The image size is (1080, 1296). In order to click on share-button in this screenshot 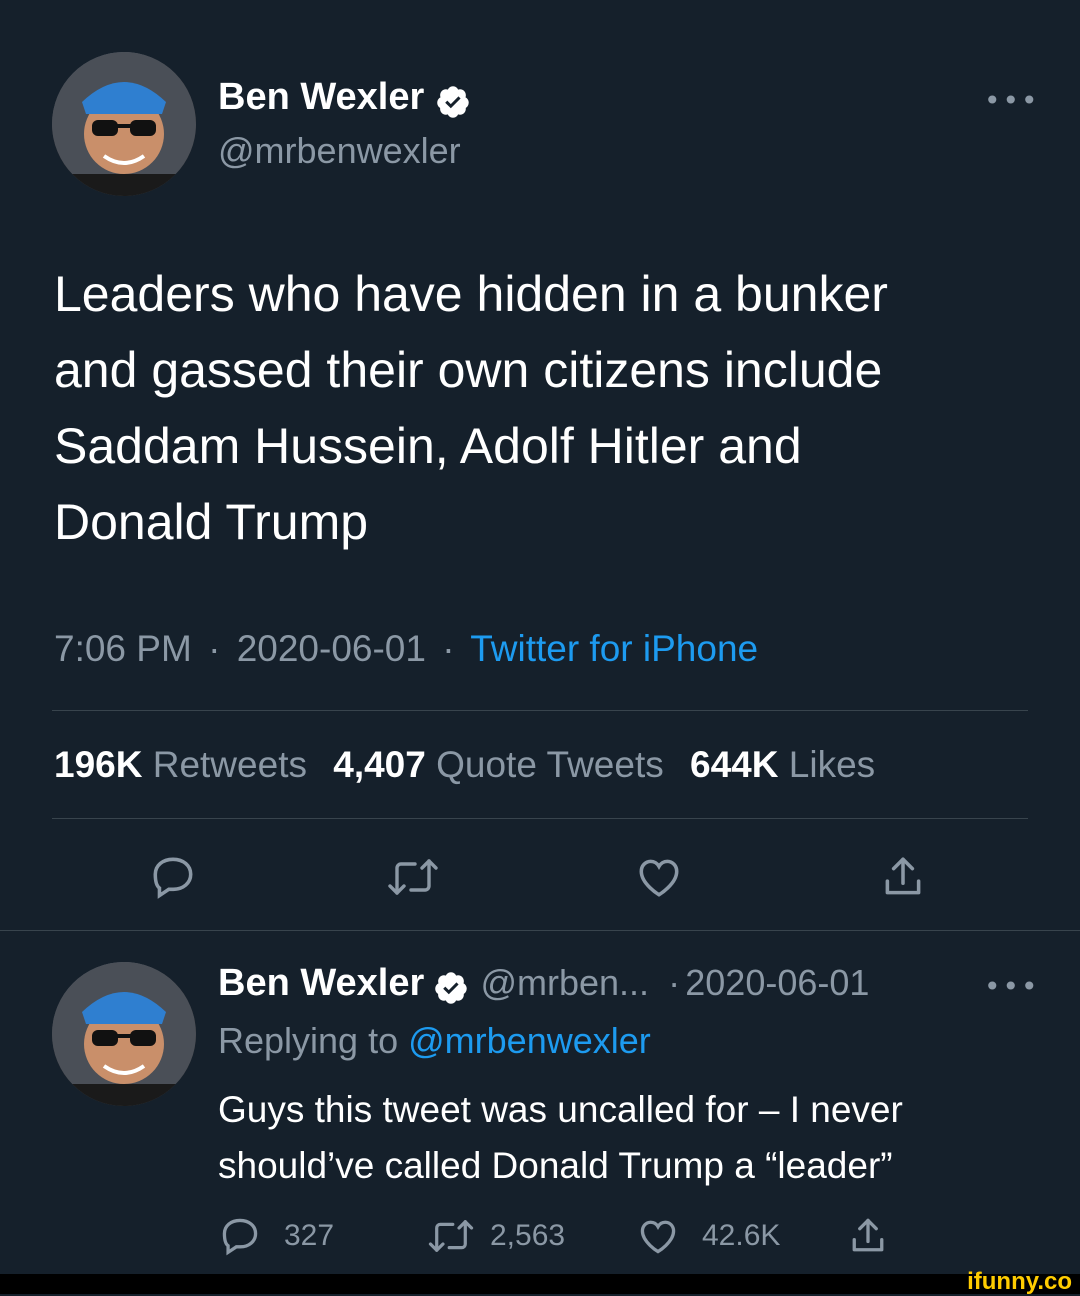, I will do `click(903, 877)`.